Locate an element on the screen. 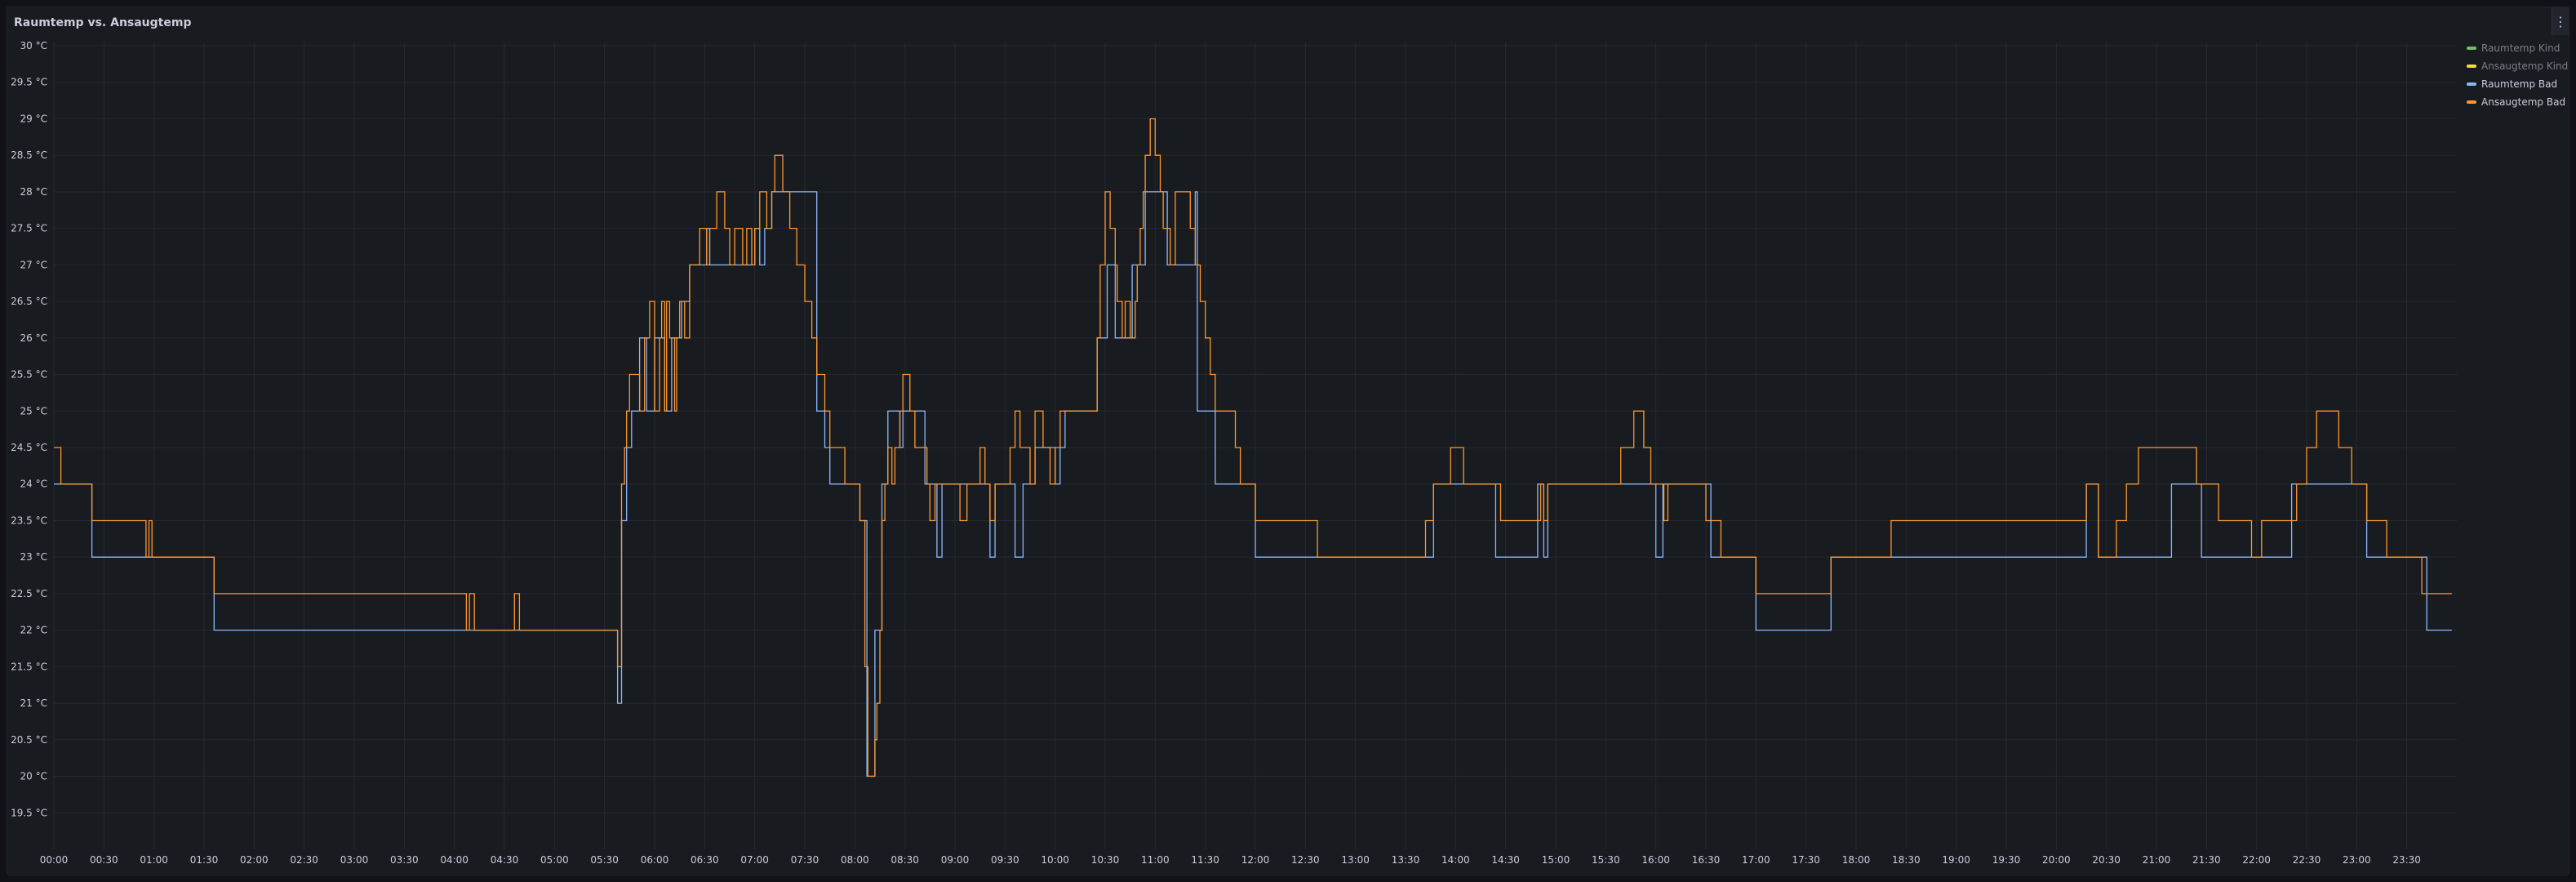 This screenshot has width=2576, height=882. x-tick-label: 03:00 is located at coordinates (354, 860).